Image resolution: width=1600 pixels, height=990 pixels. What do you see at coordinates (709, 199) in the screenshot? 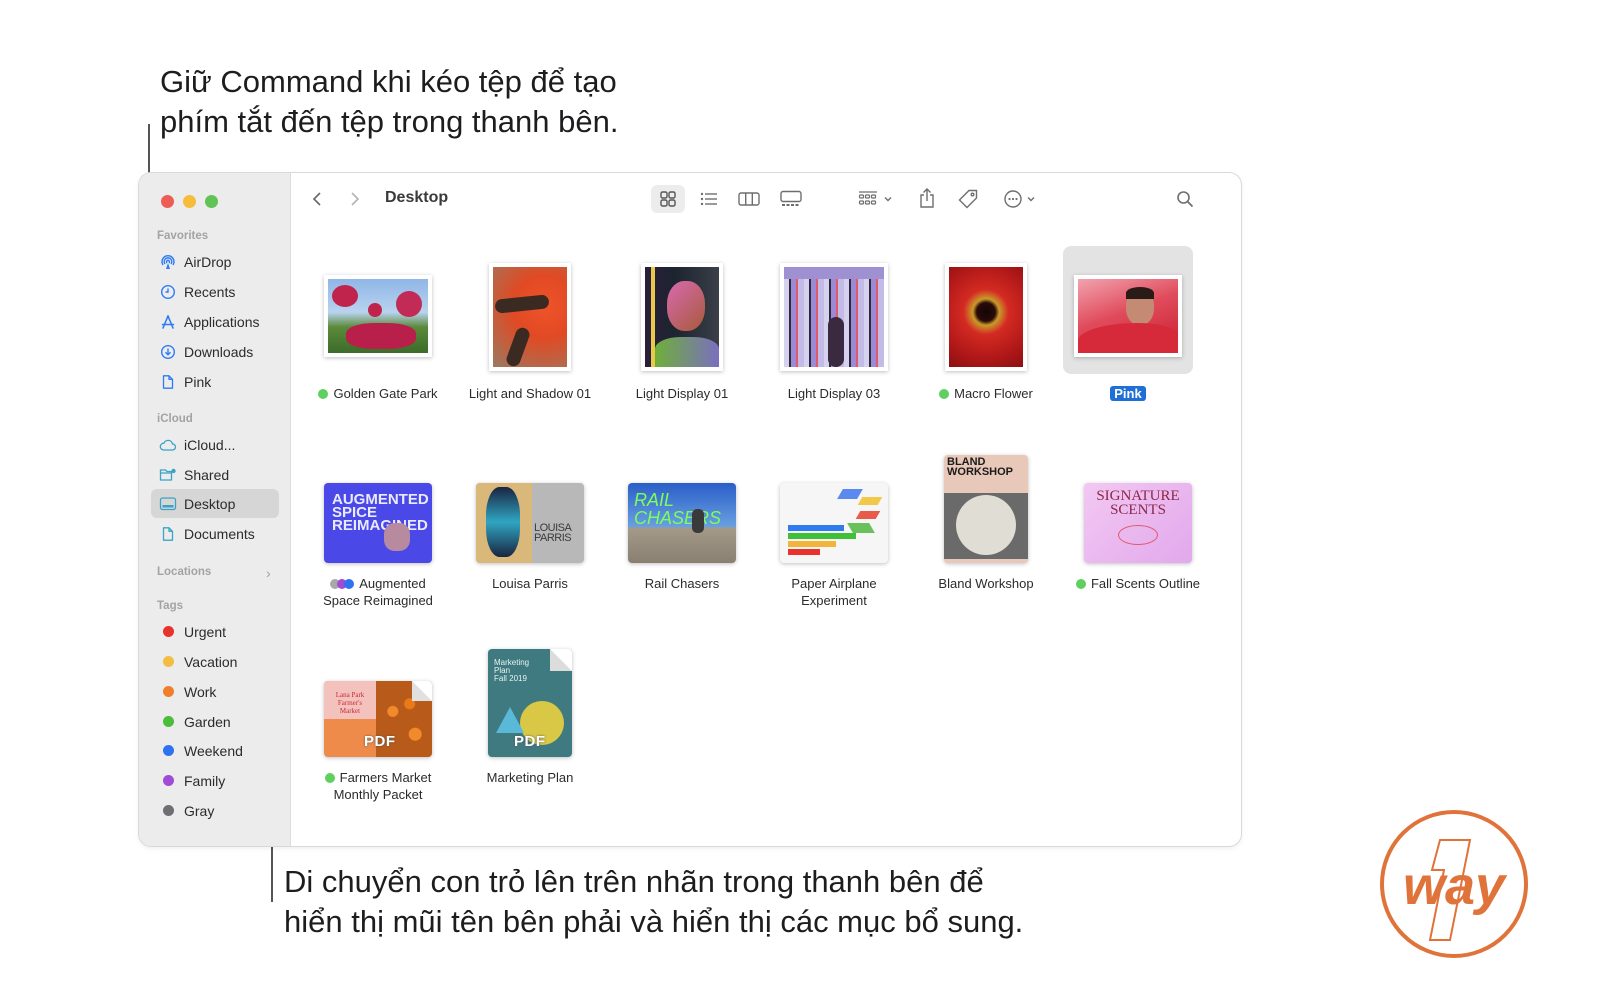
I see `list-view-button` at bounding box center [709, 199].